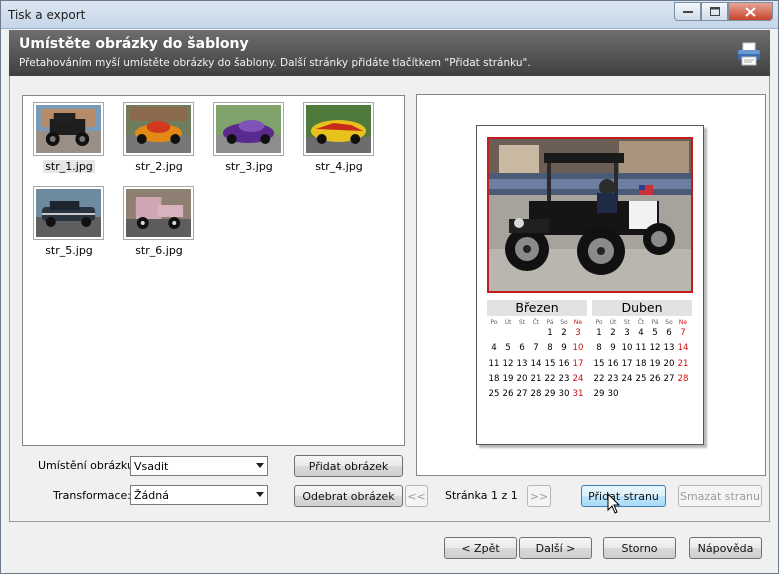 Image resolution: width=779 pixels, height=574 pixels. I want to click on day-cell: 15, so click(550, 363).